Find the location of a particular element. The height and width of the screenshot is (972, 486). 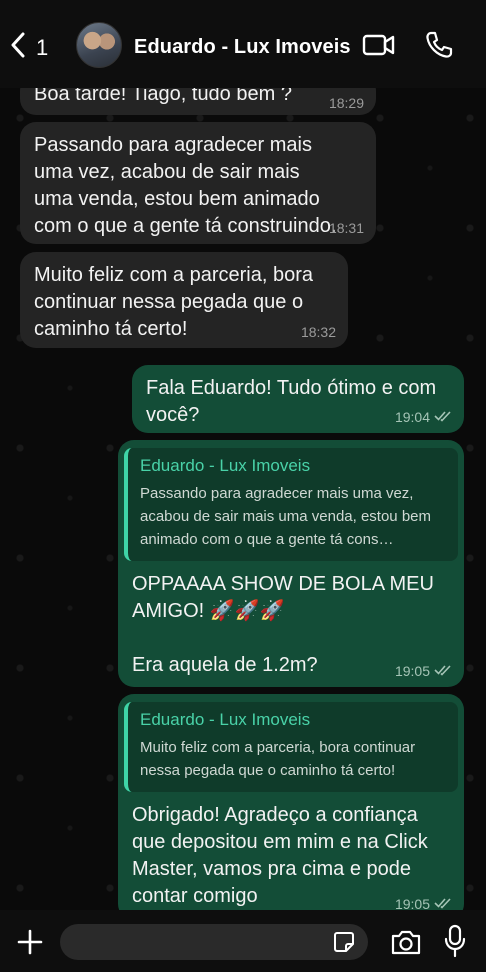

sticker-icon is located at coordinates (344, 944).